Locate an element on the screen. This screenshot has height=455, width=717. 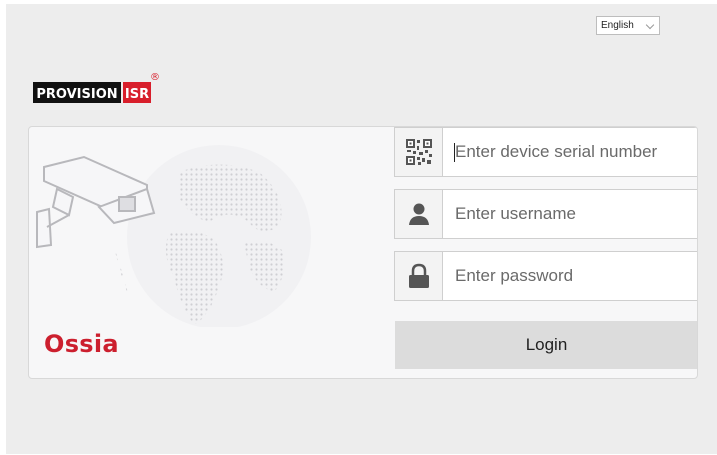
language-select: English is located at coordinates (628, 25).